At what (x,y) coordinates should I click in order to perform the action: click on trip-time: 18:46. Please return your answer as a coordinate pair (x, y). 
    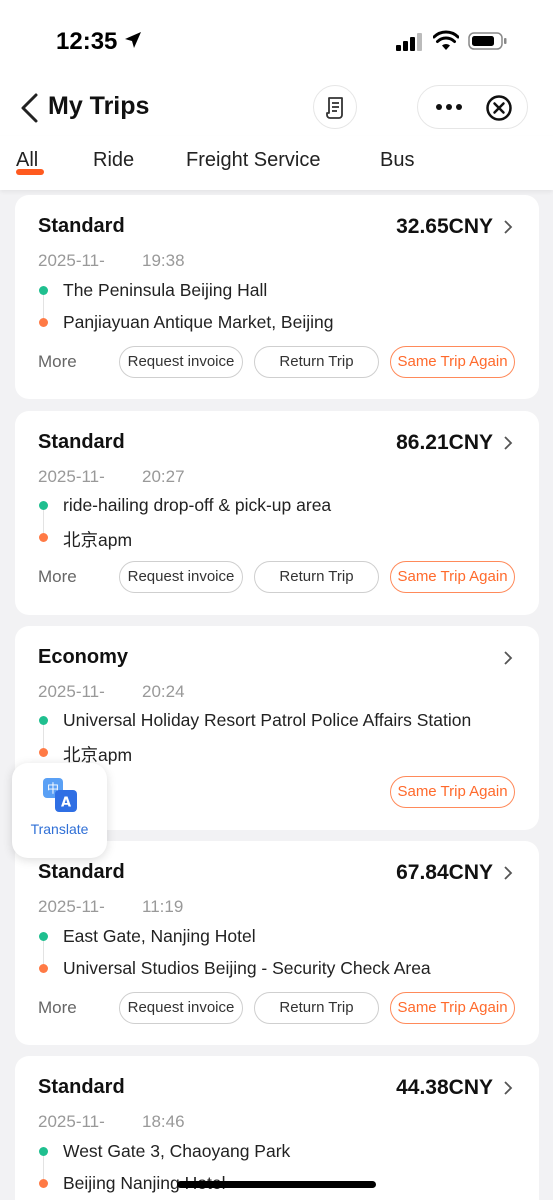
    Looking at the image, I should click on (163, 1121).